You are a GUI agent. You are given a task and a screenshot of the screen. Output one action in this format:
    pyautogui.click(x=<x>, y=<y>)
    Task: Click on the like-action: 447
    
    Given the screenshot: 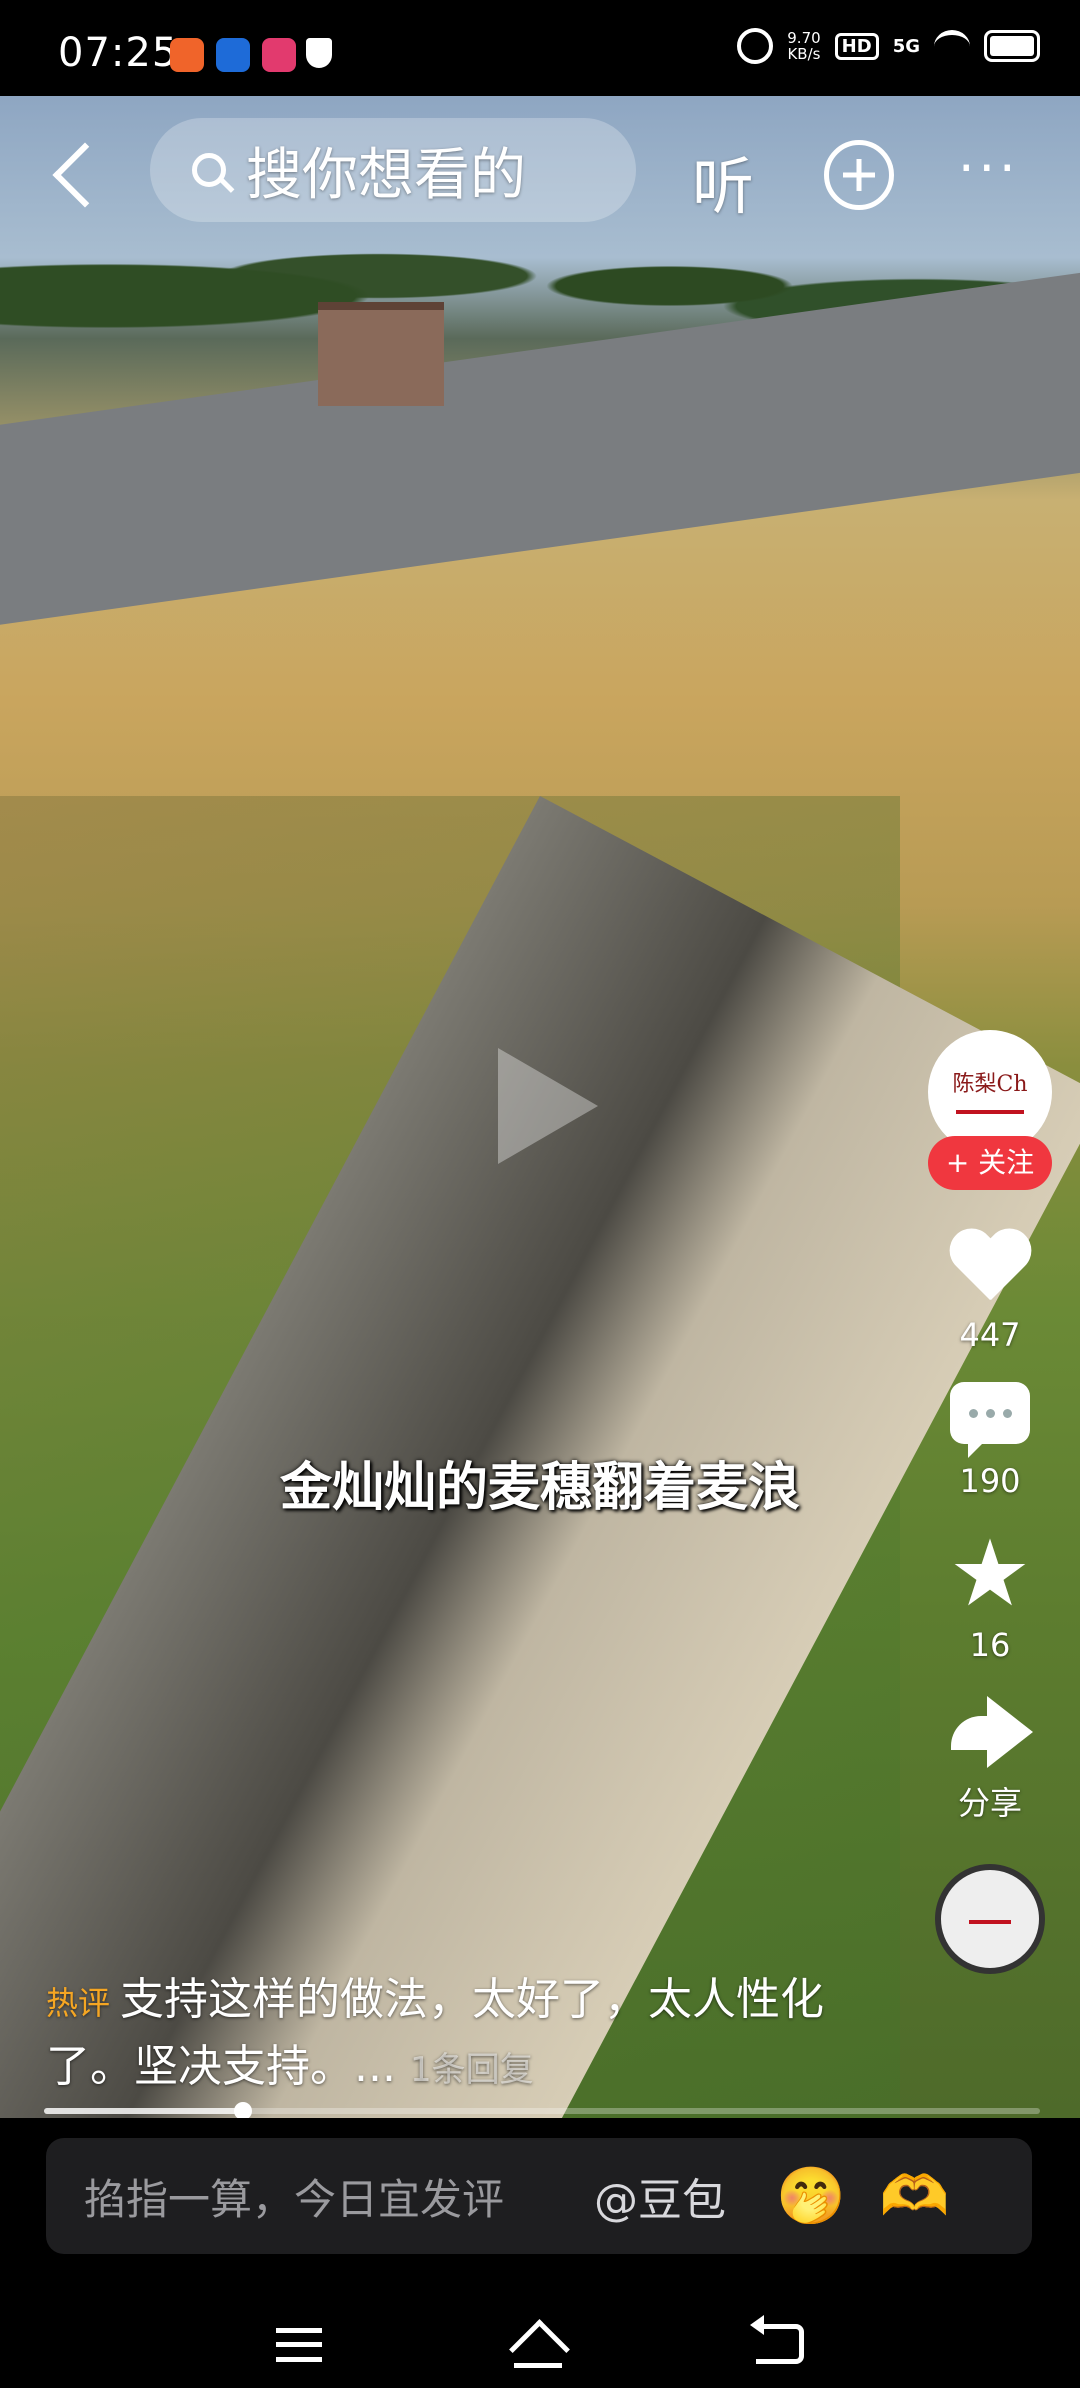 What is the action you would take?
    pyautogui.click(x=990, y=1292)
    